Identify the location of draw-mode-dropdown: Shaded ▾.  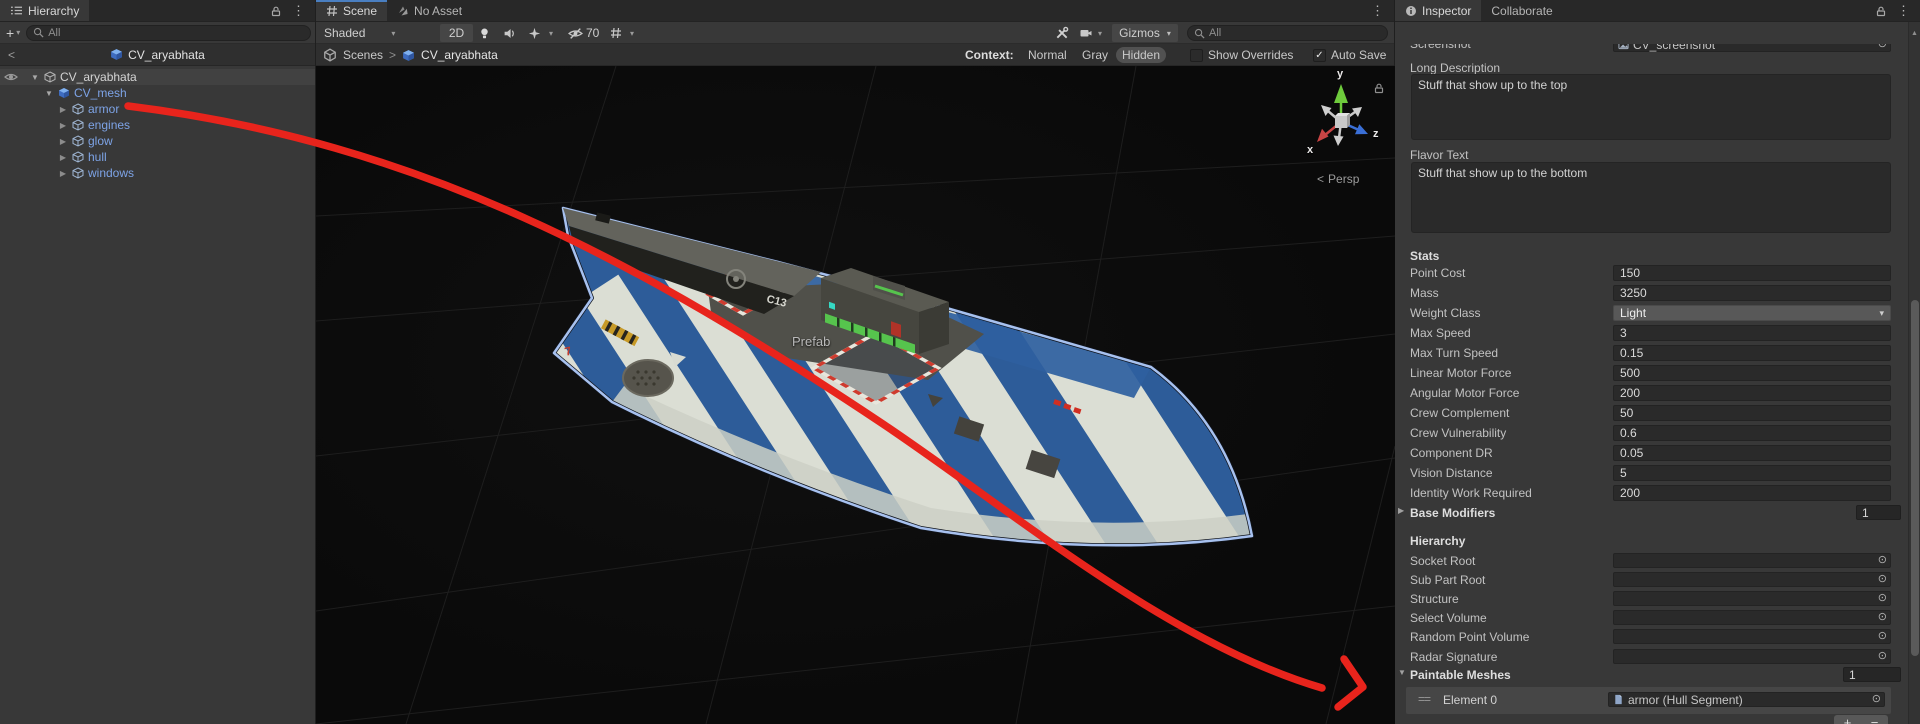
(359, 33).